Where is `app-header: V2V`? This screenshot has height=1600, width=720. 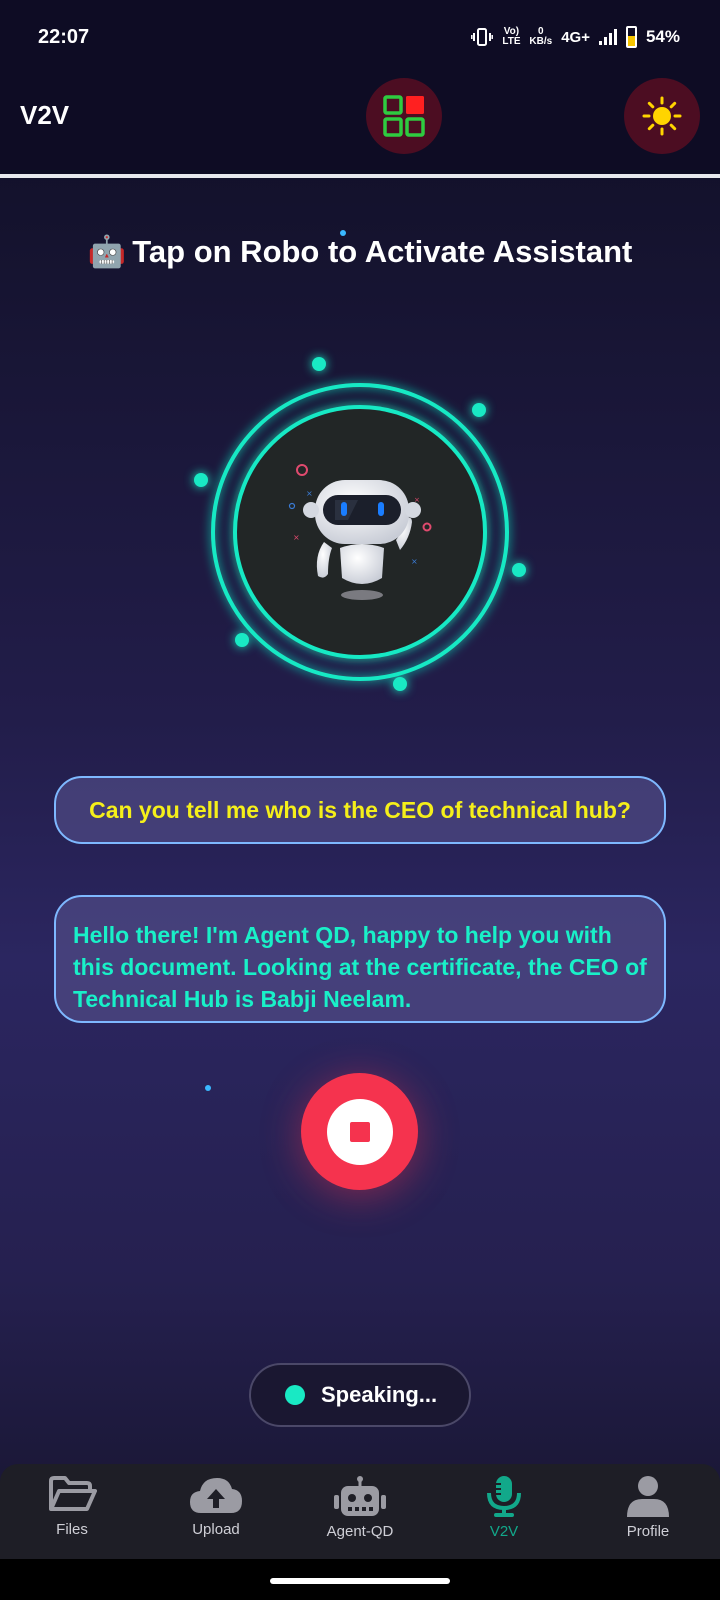
app-header: V2V is located at coordinates (360, 126).